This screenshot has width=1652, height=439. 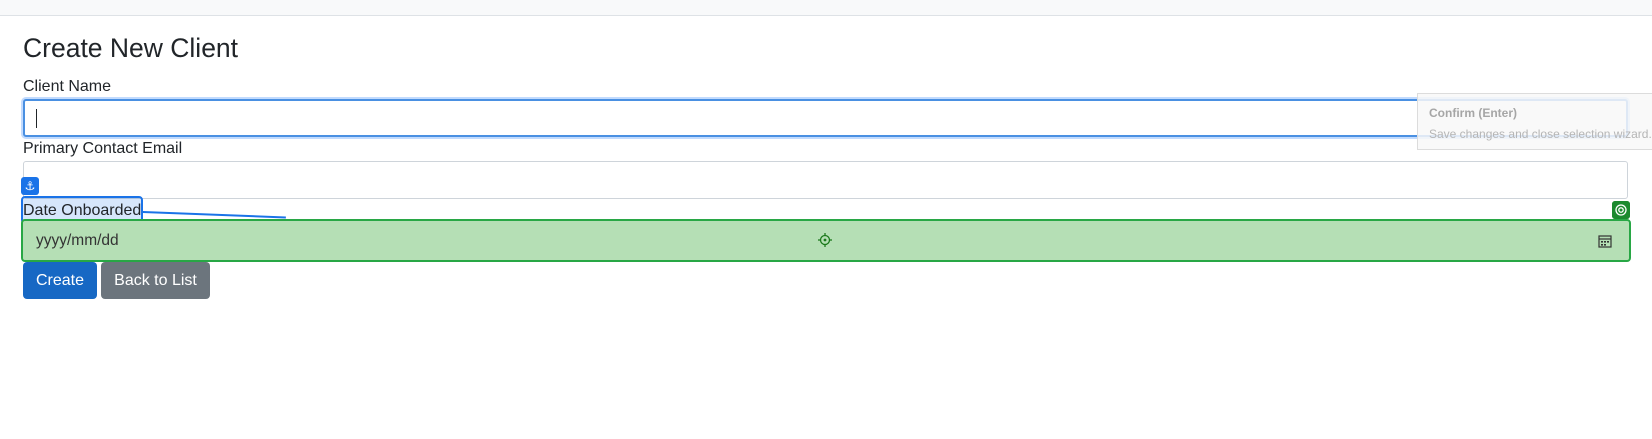 What do you see at coordinates (1605, 241) in the screenshot?
I see `calendar-icon` at bounding box center [1605, 241].